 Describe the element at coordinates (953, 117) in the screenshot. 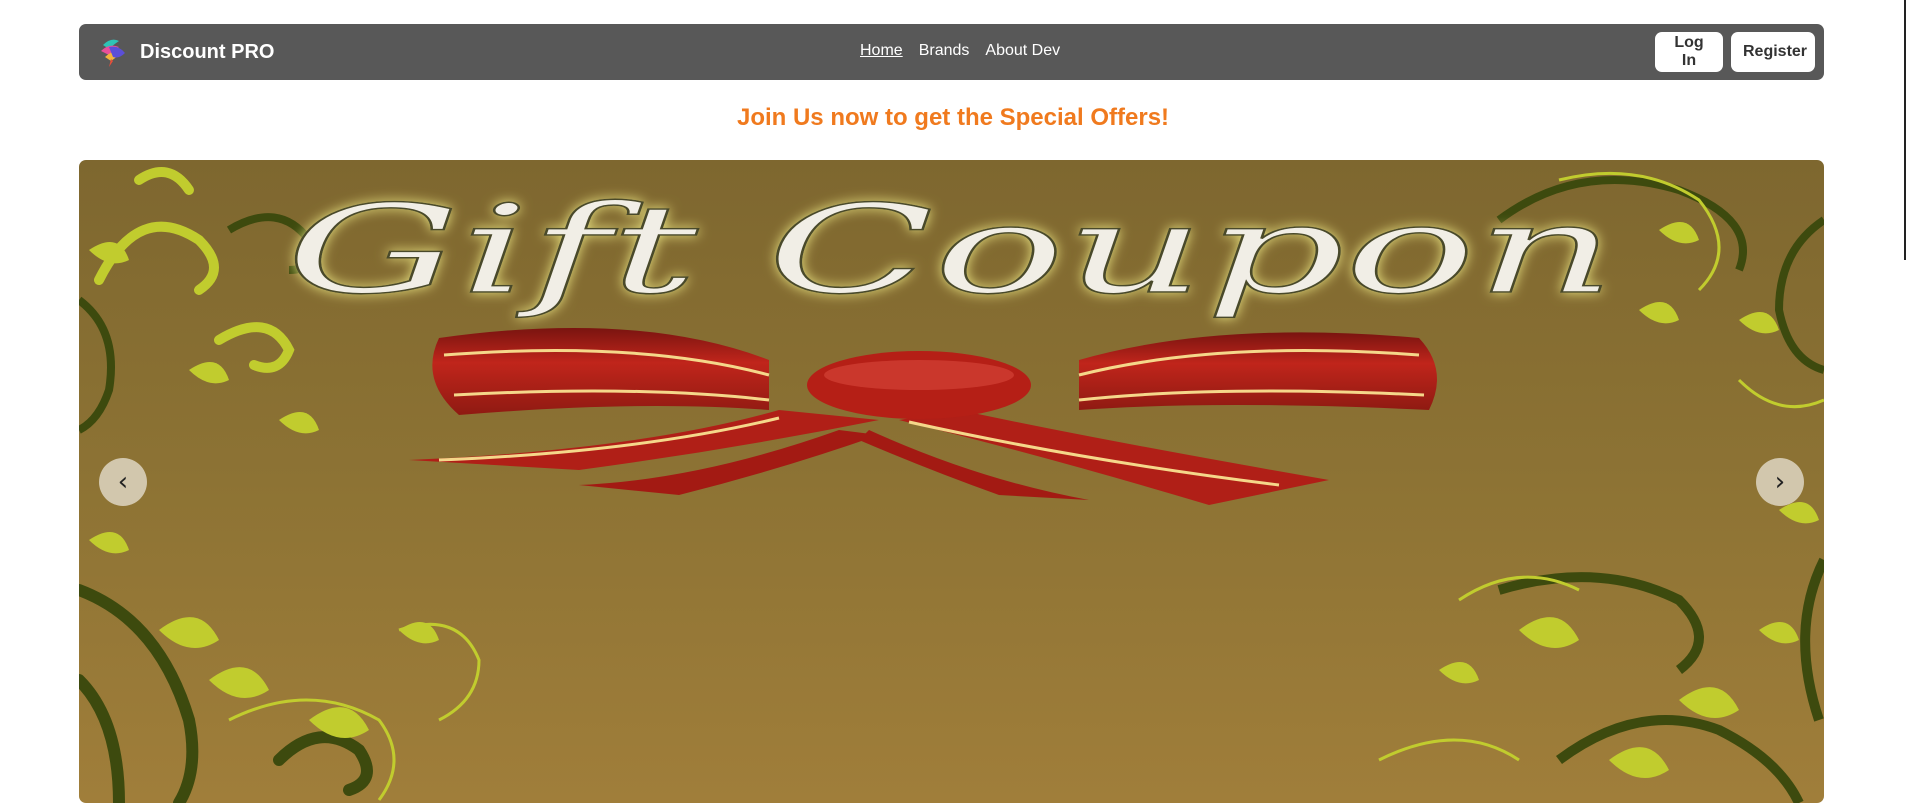

I see `promo-banner-text: Join Us now to get the Special Offers!` at that location.